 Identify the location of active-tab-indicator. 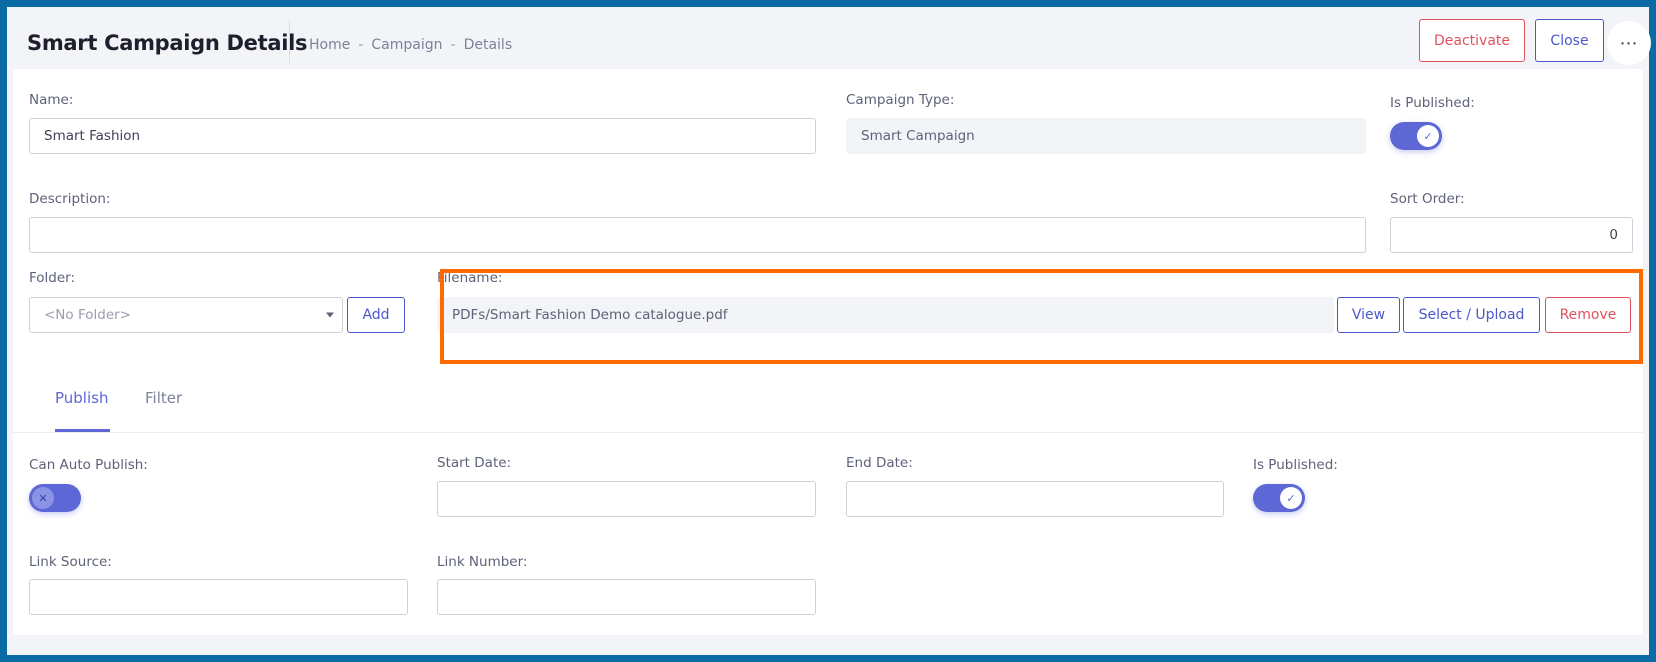
(82, 430).